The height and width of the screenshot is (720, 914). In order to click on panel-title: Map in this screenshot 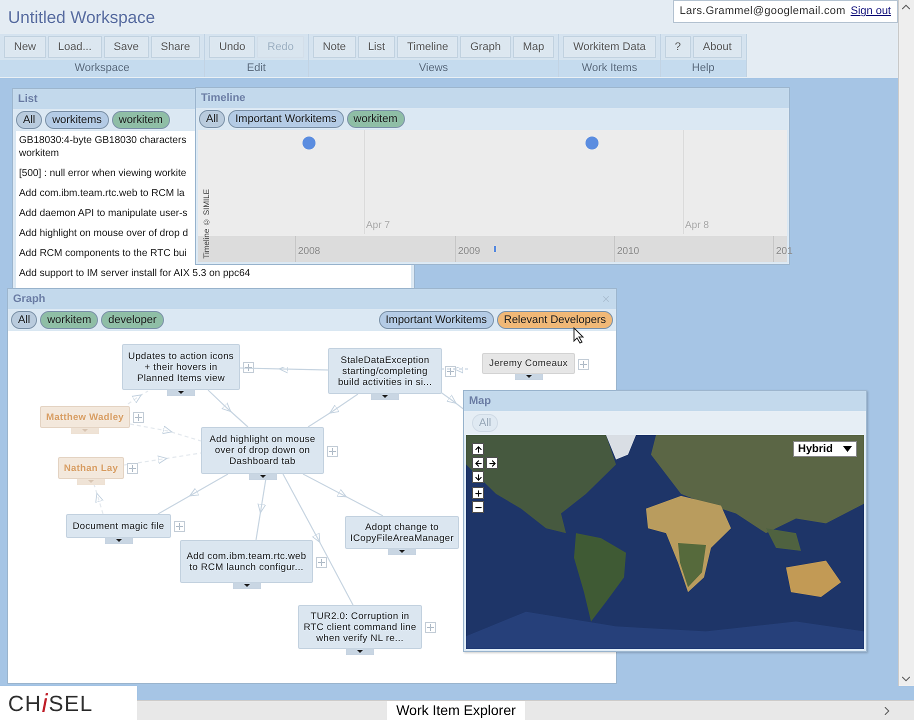, I will do `click(480, 401)`.